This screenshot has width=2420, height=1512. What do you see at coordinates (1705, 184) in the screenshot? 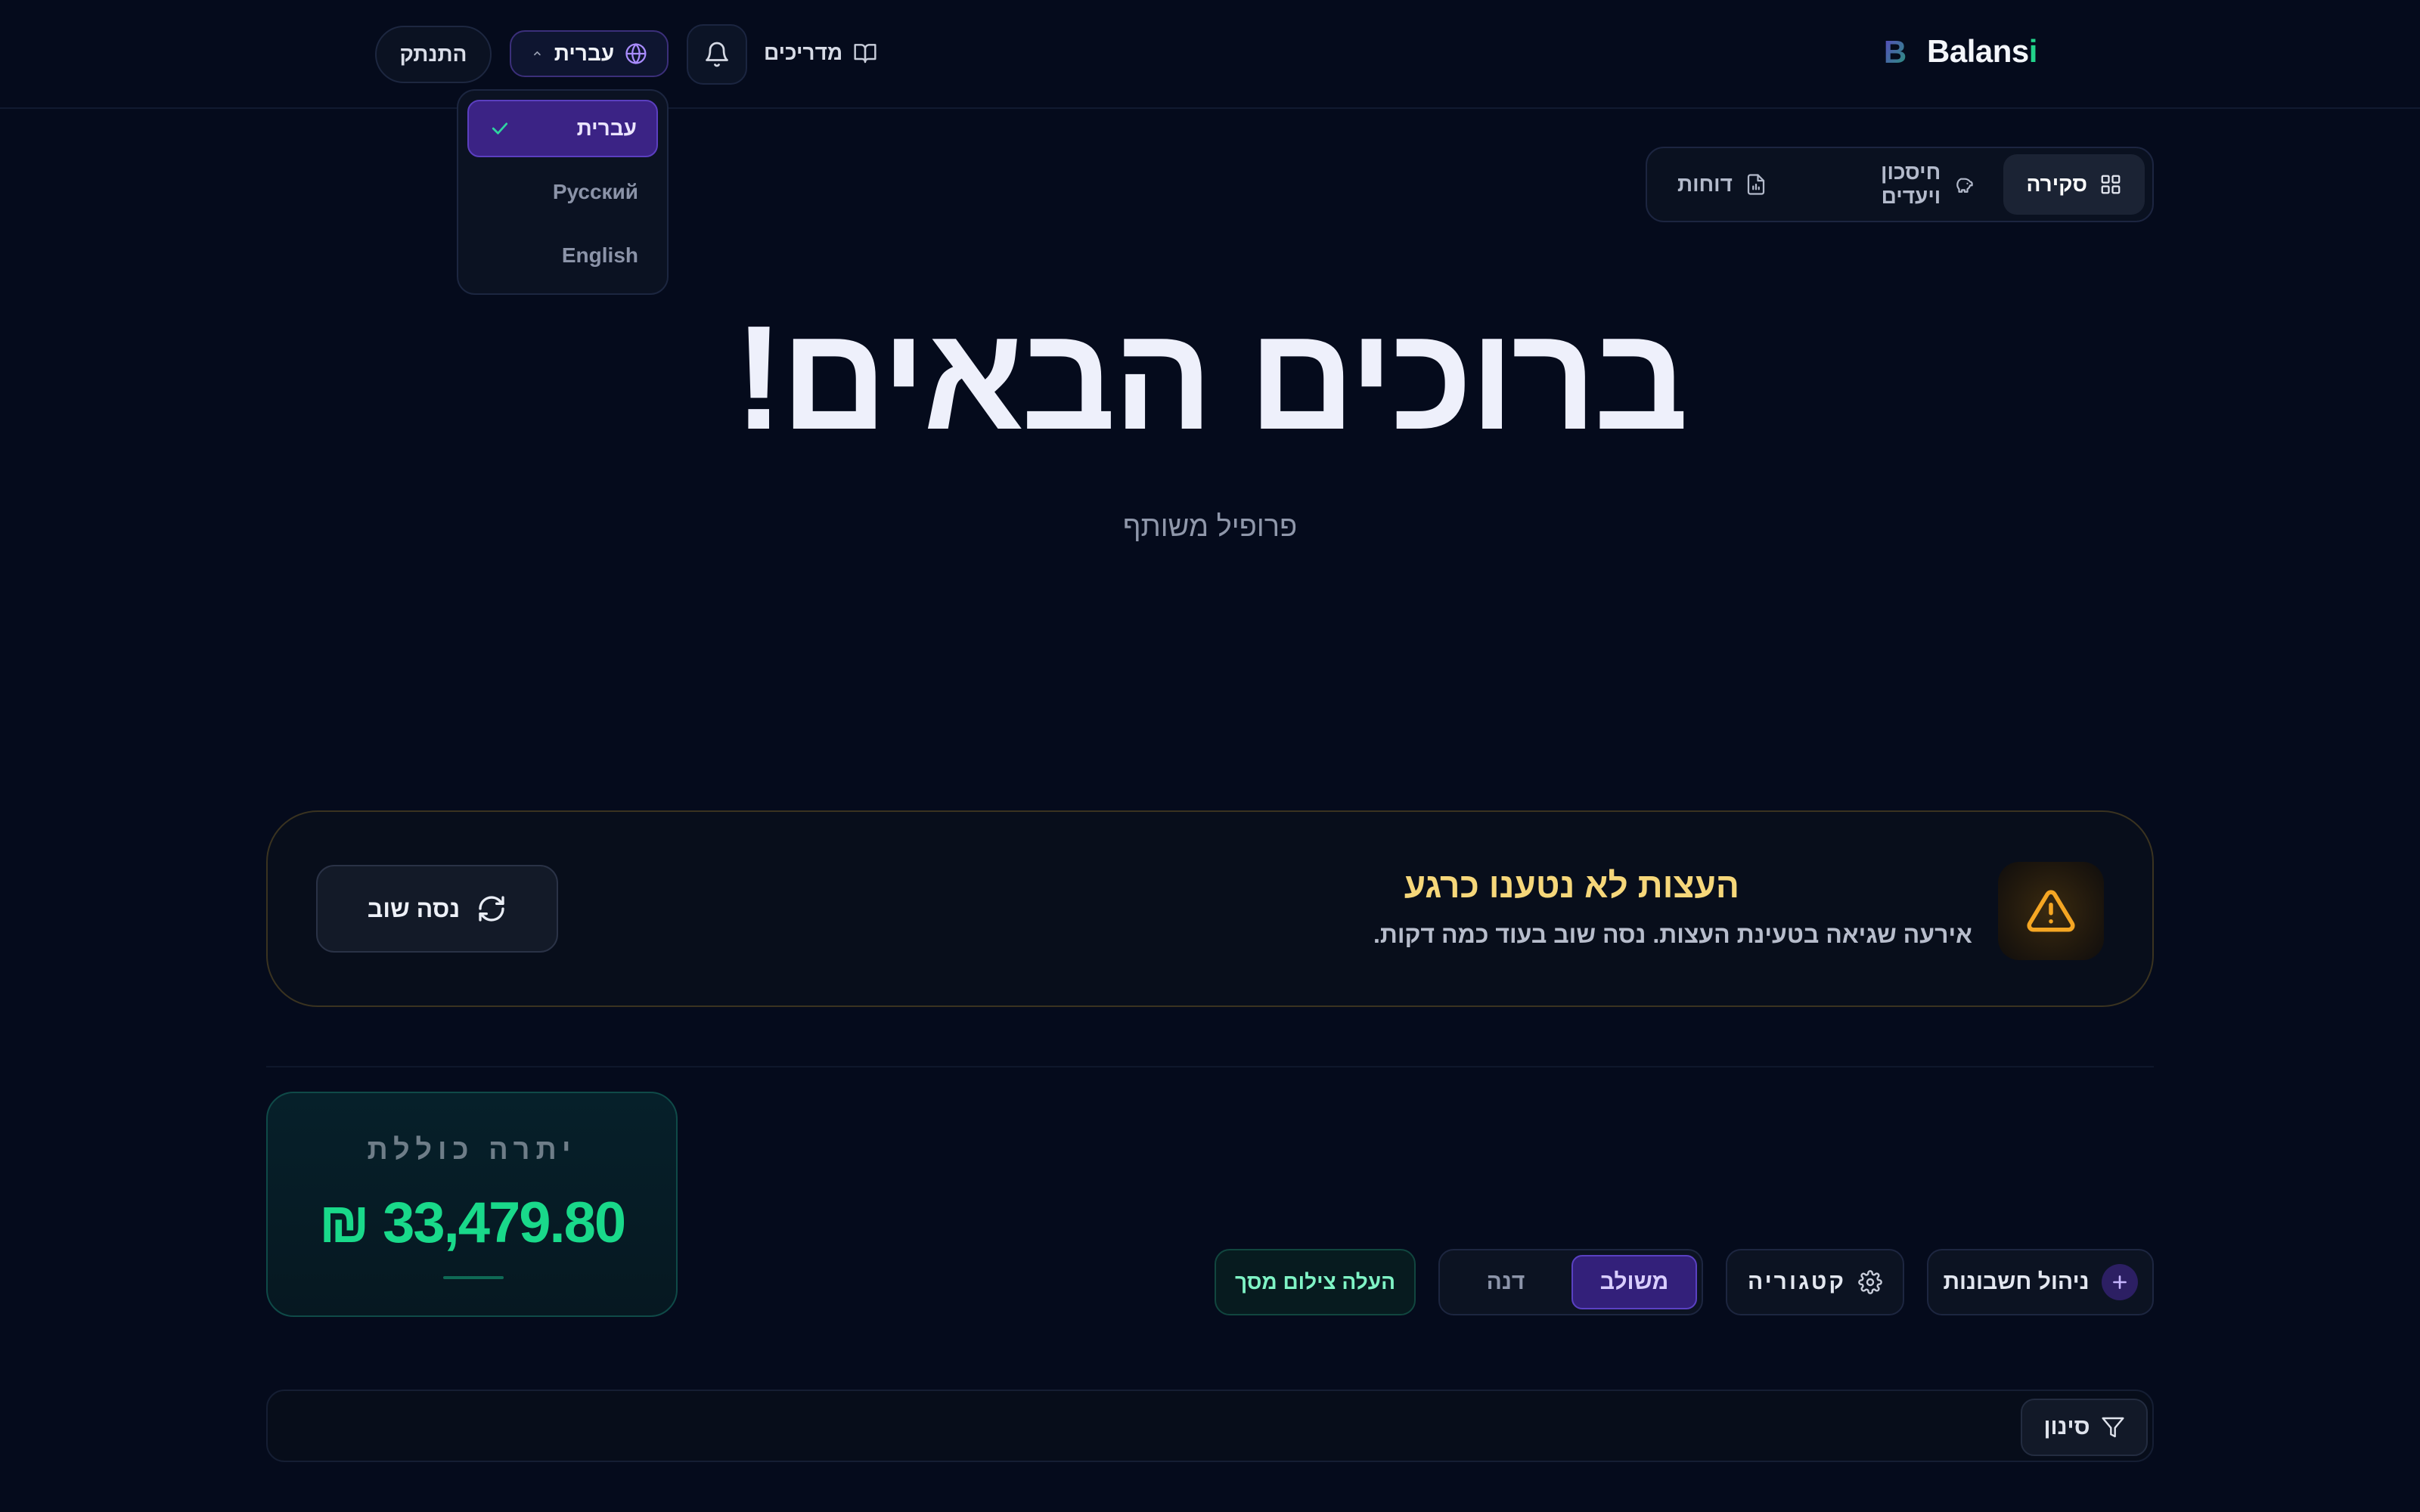
I see `tab-label: דוחות` at bounding box center [1705, 184].